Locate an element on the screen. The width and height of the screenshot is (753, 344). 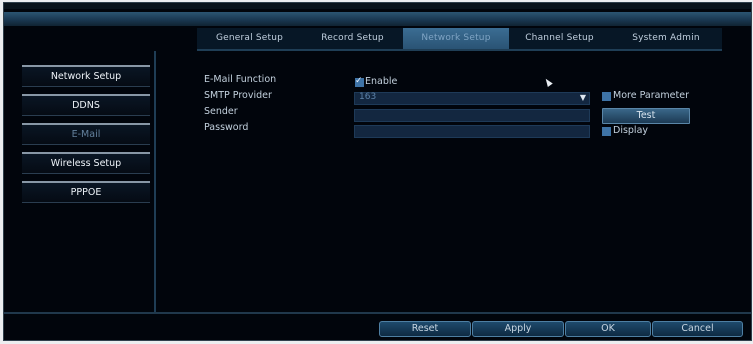
sender-input is located at coordinates (472, 115).